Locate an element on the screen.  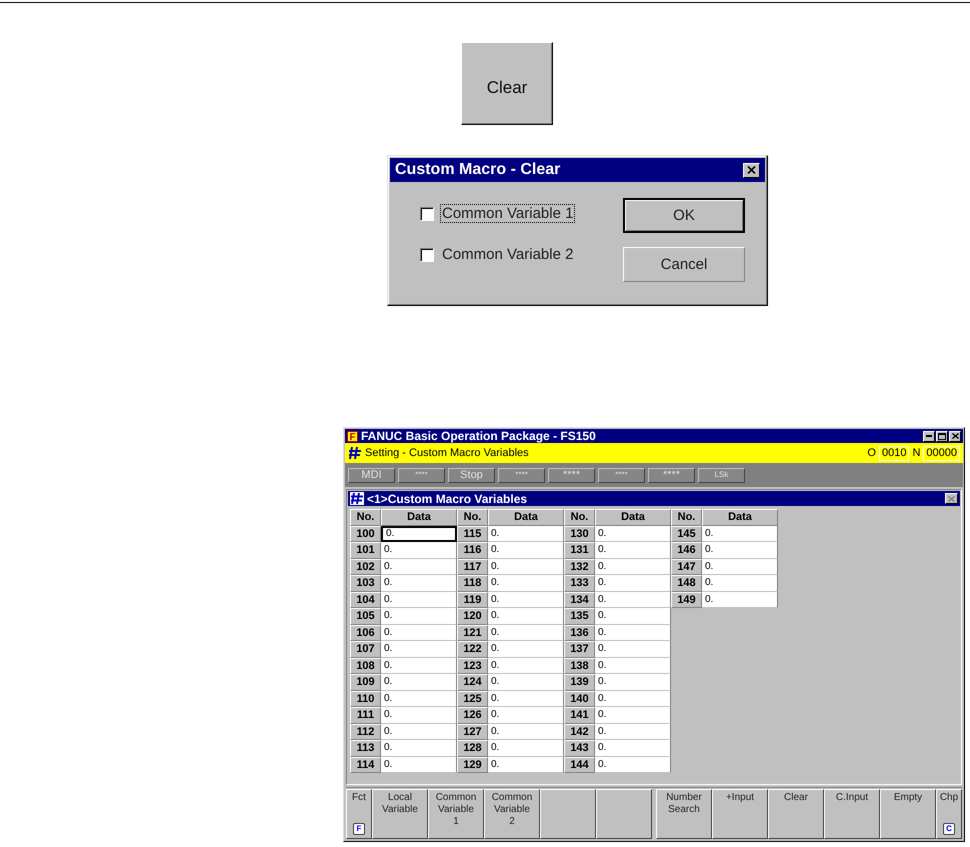
variable-number: 123 is located at coordinates (472, 666).